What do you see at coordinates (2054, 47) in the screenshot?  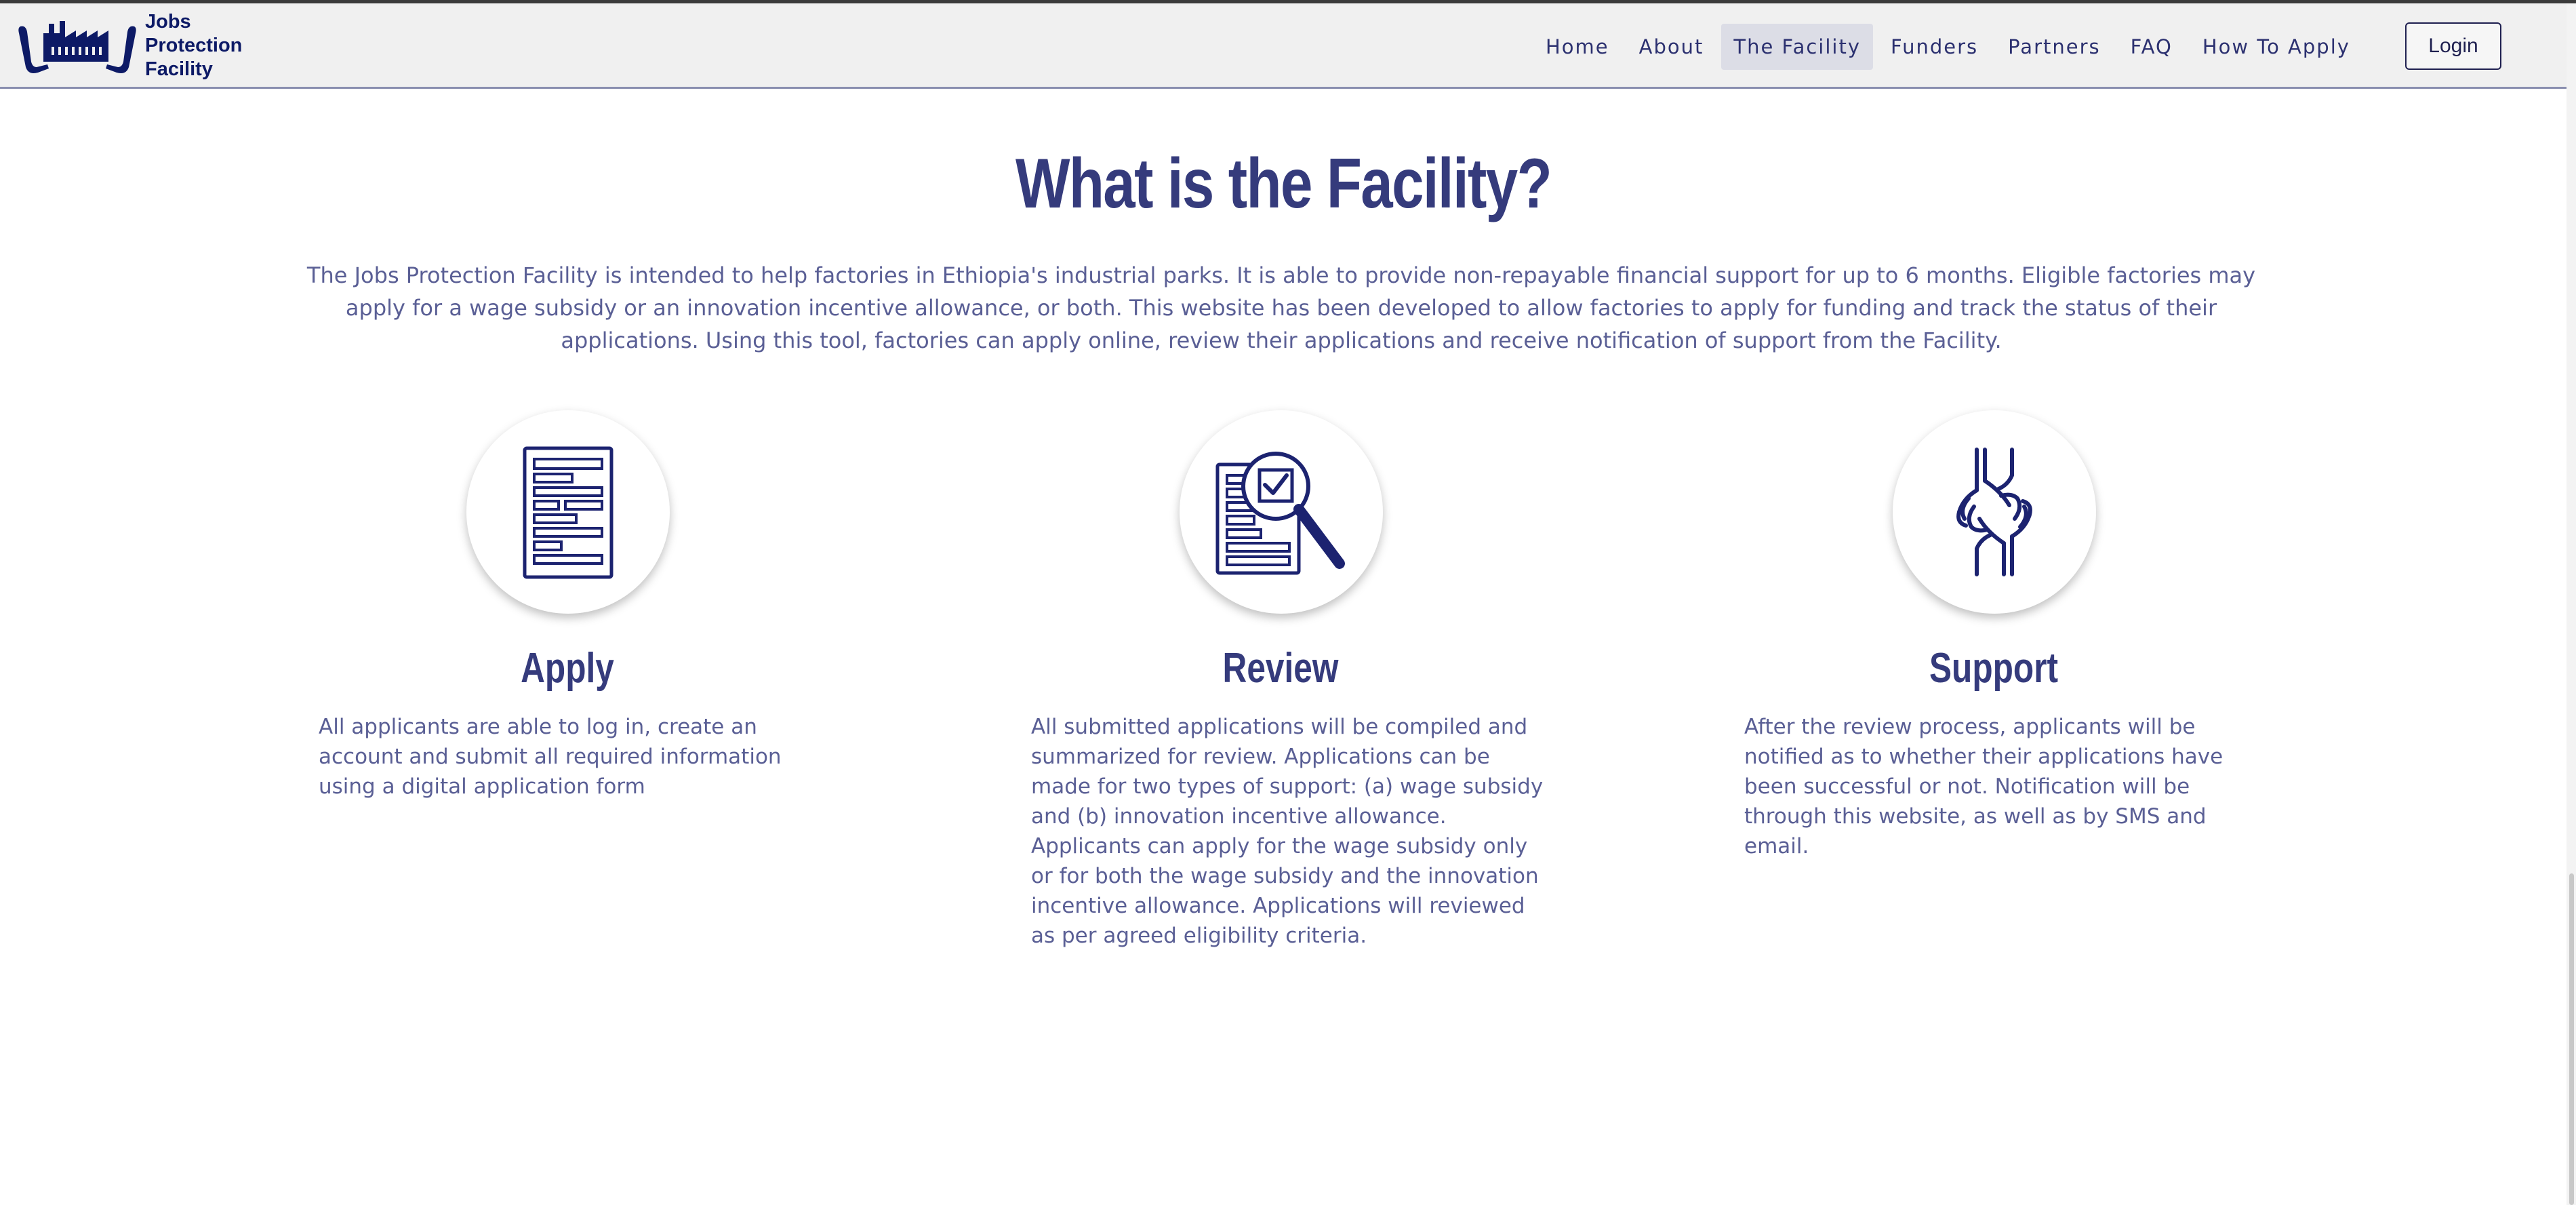 I see `nav-partners: Partners` at bounding box center [2054, 47].